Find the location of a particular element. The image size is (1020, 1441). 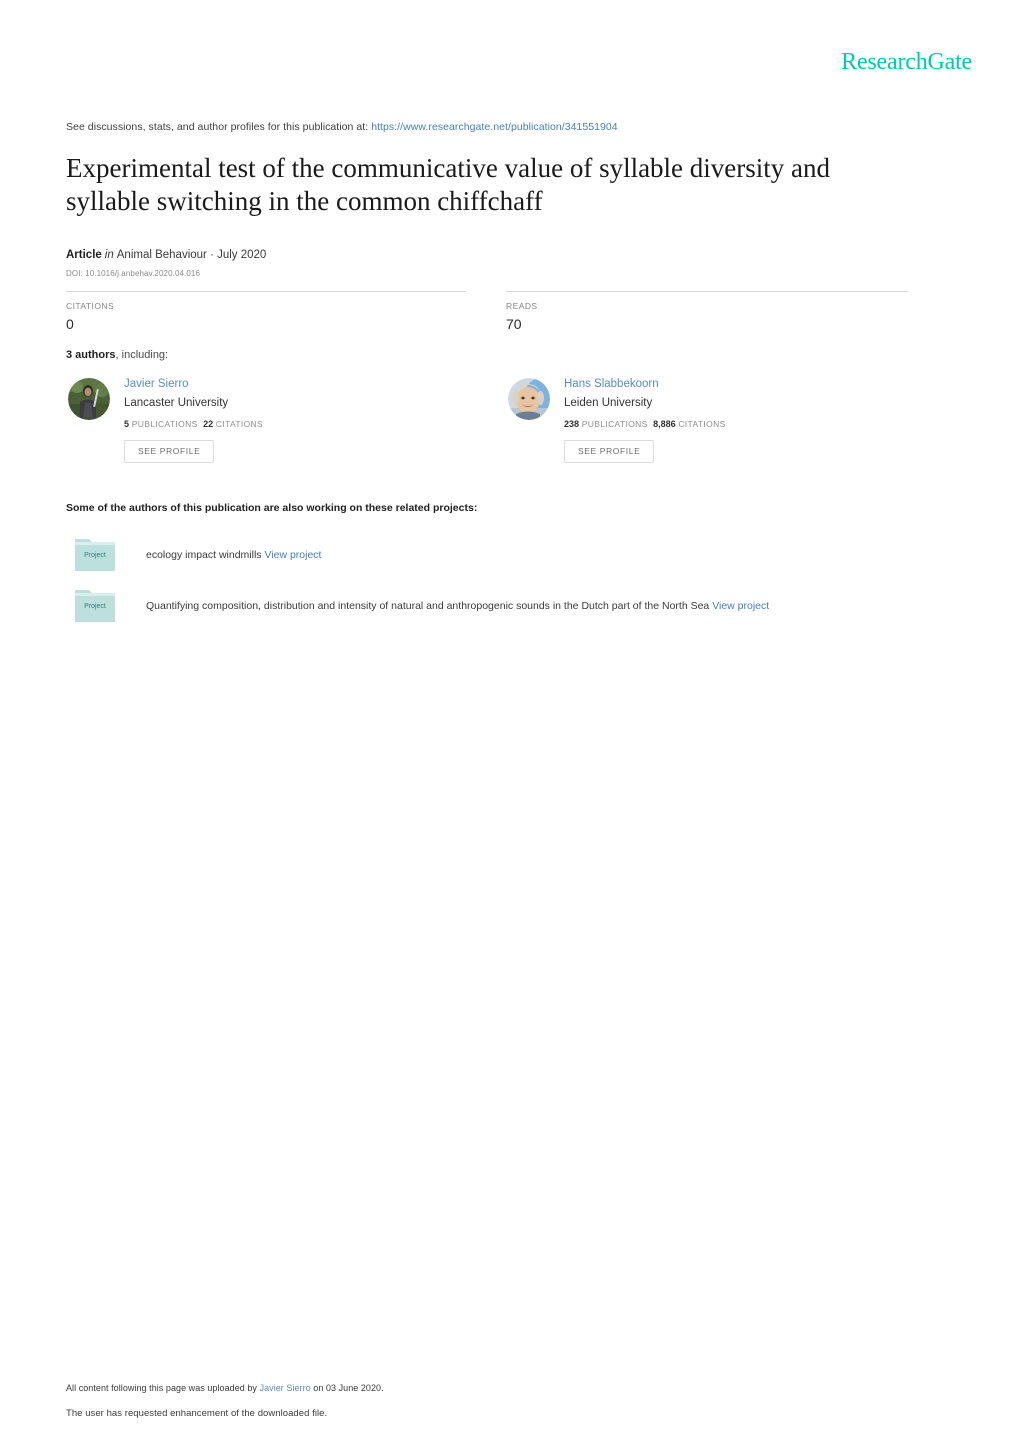

article-in-label: in is located at coordinates (109, 255).